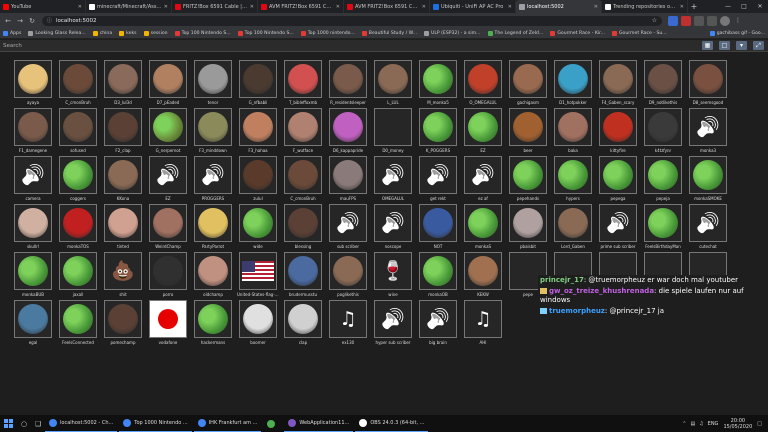 This screenshot has width=768, height=432. Describe the element at coordinates (129, 6) in the screenshot. I see `browser-tab: minecraft/Minecraft/Assets ✕` at that location.